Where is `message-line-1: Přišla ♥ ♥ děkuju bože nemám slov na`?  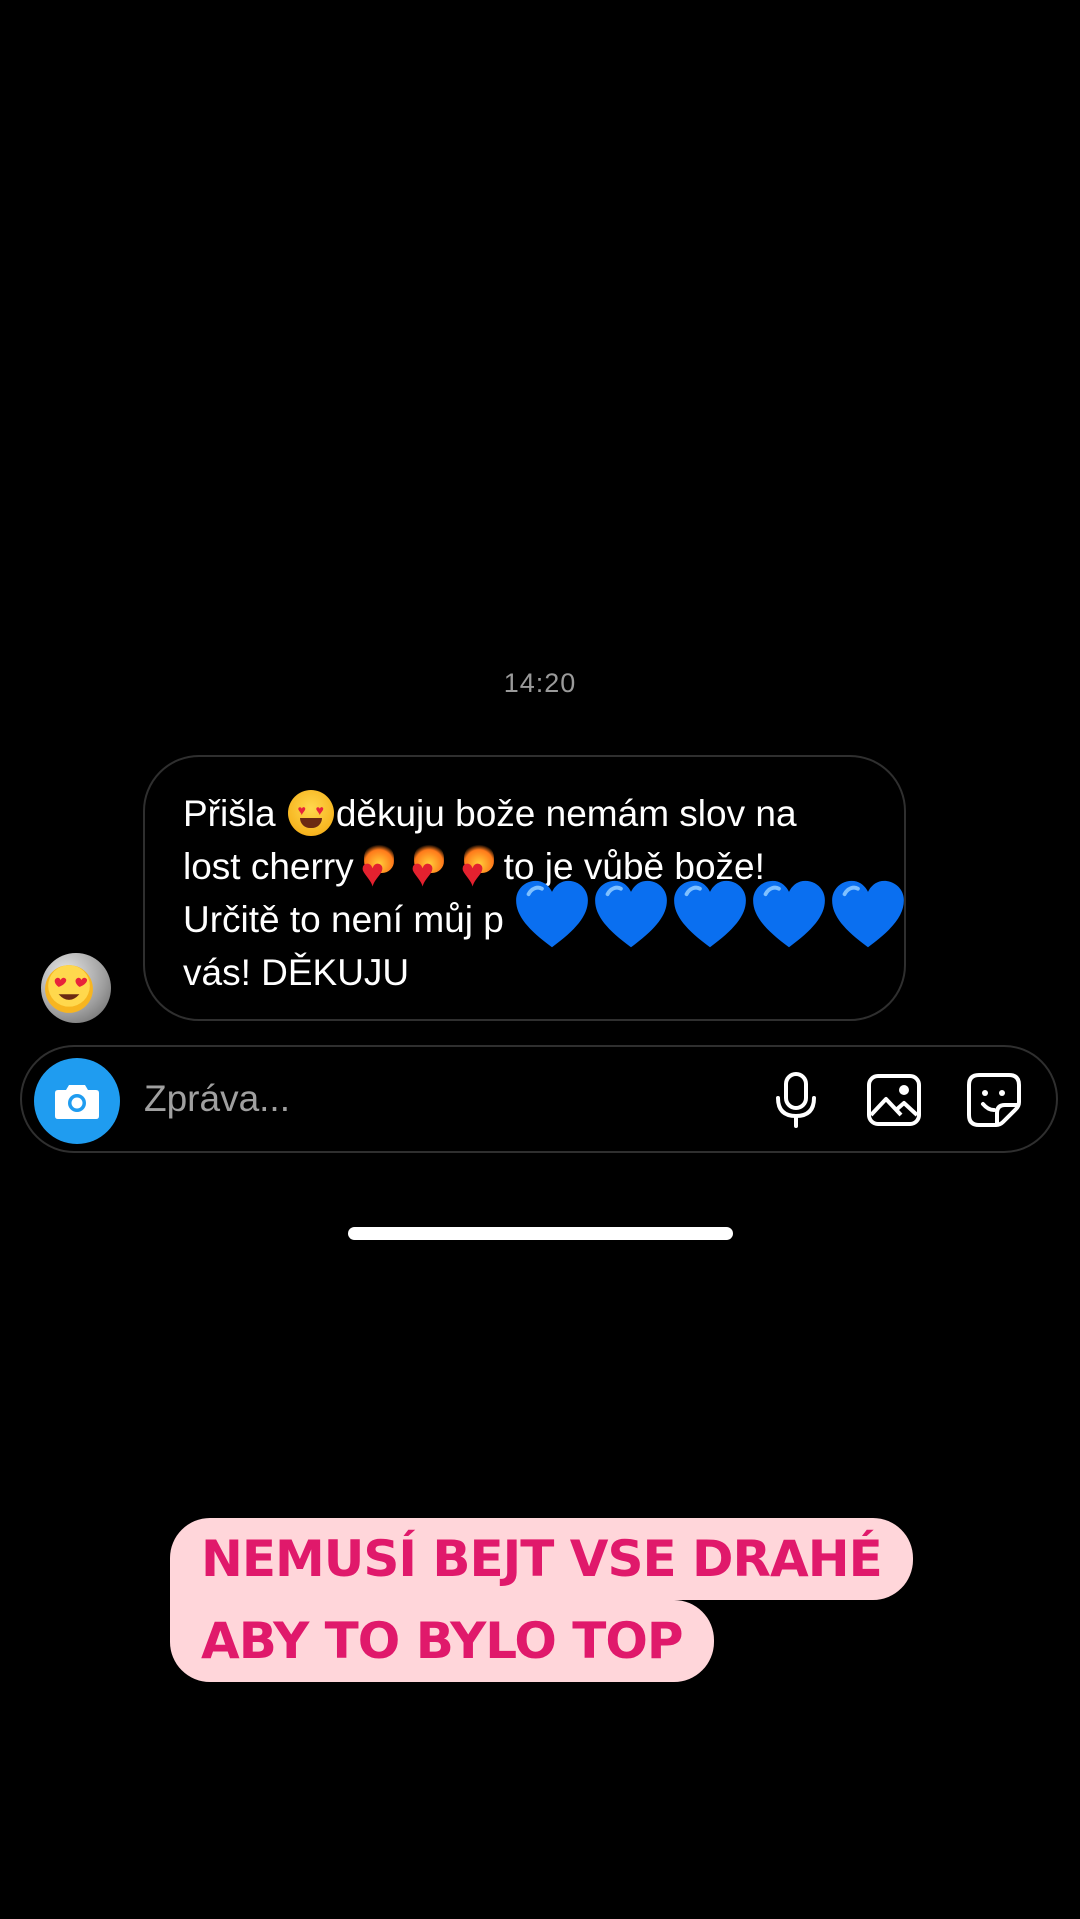 message-line-1: Přišla ♥ ♥ děkuju bože nemám slov na is located at coordinates (524, 813).